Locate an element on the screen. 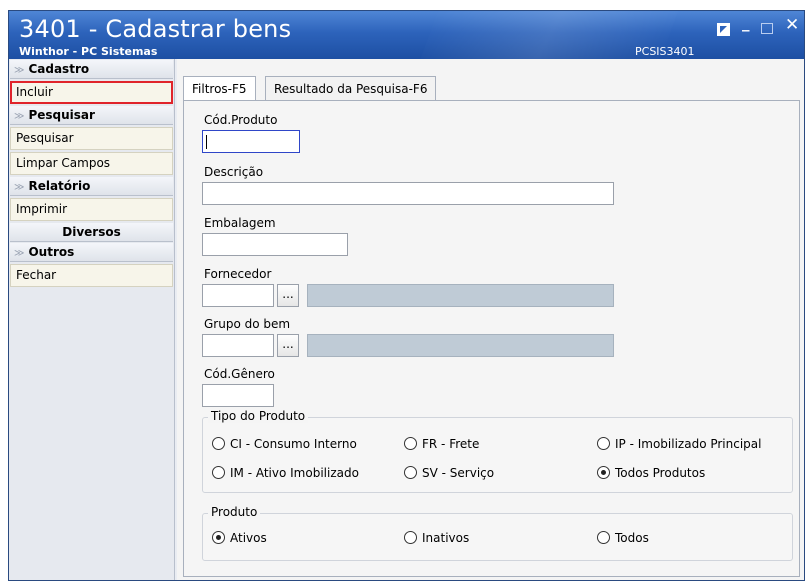 The image size is (809, 585). cod-genero-label: Cód.Gênero is located at coordinates (239, 374).